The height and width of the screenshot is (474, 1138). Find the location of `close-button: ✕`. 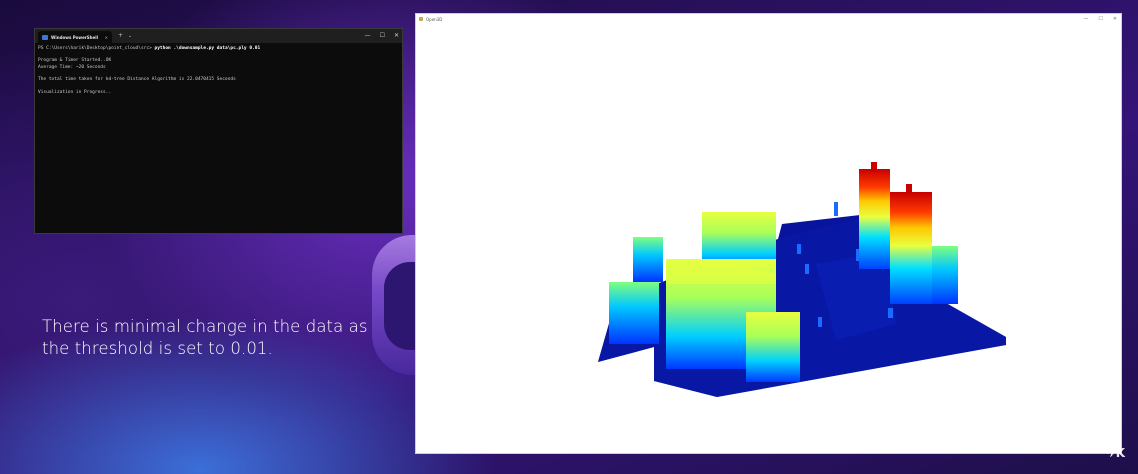

close-button: ✕ is located at coordinates (396, 36).